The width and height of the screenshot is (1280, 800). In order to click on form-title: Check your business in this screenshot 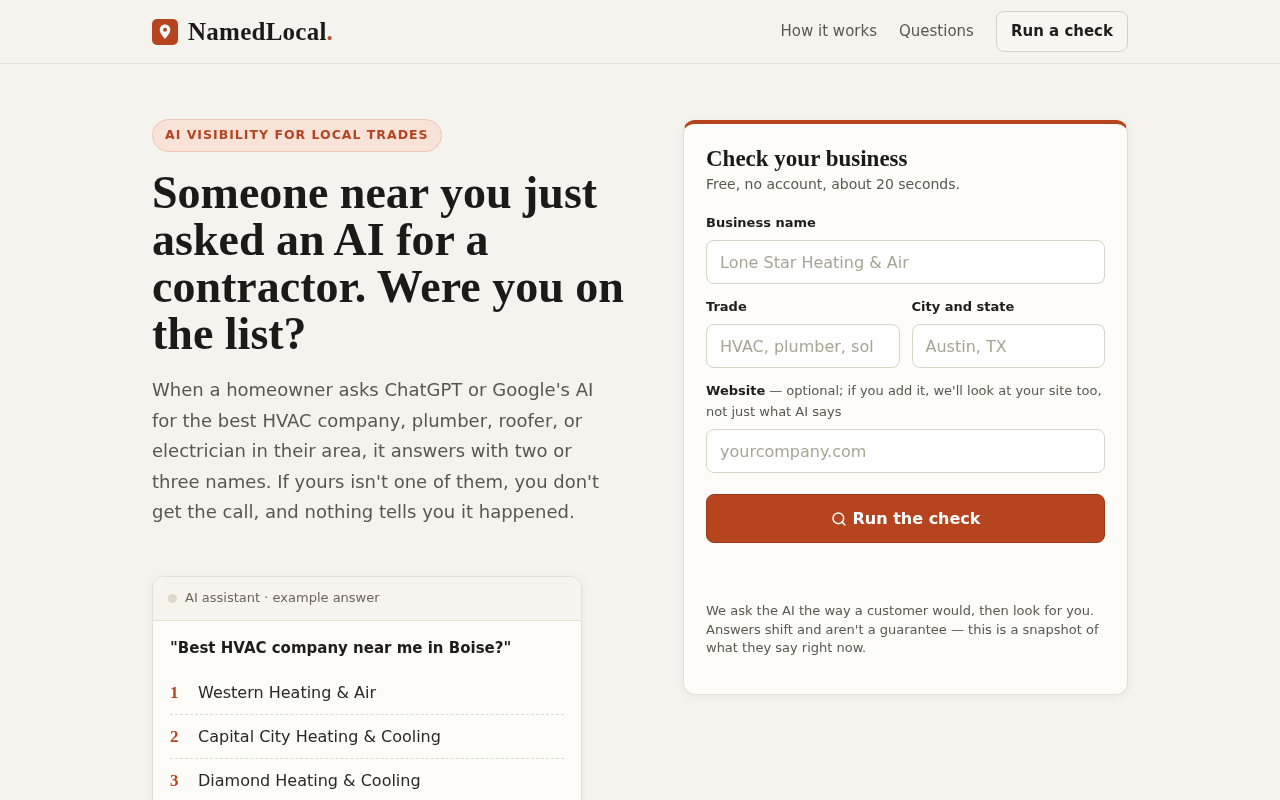, I will do `click(807, 159)`.